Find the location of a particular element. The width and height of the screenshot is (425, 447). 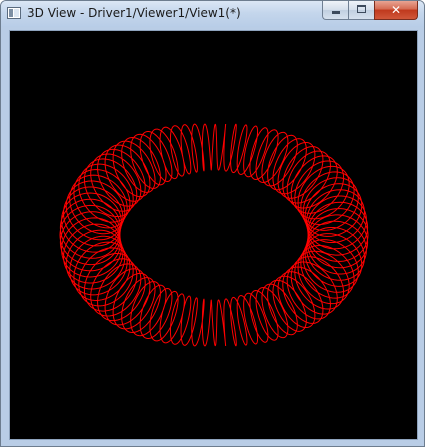

caption-buttons: ✕ is located at coordinates (370, 11).